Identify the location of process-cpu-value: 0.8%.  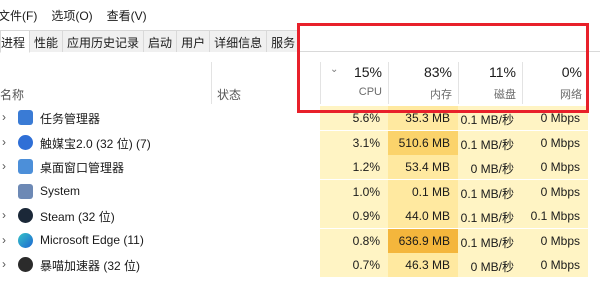
(354, 240).